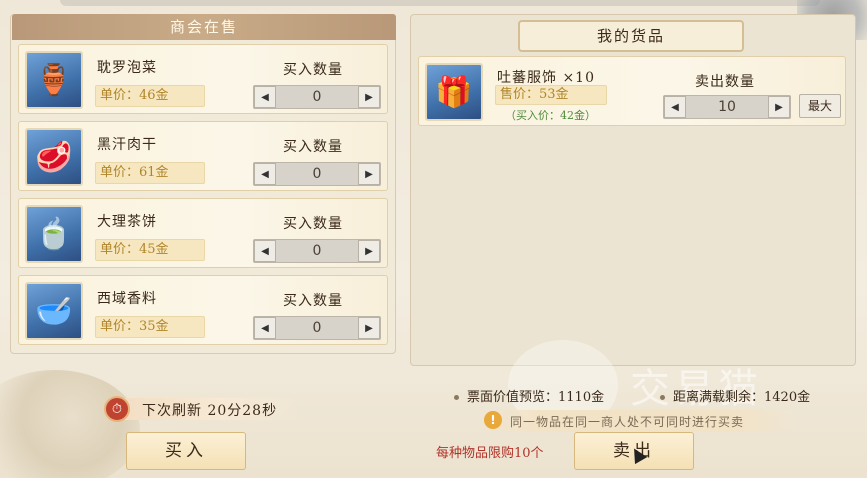  What do you see at coordinates (127, 299) in the screenshot?
I see `item-name: 西域香料` at bounding box center [127, 299].